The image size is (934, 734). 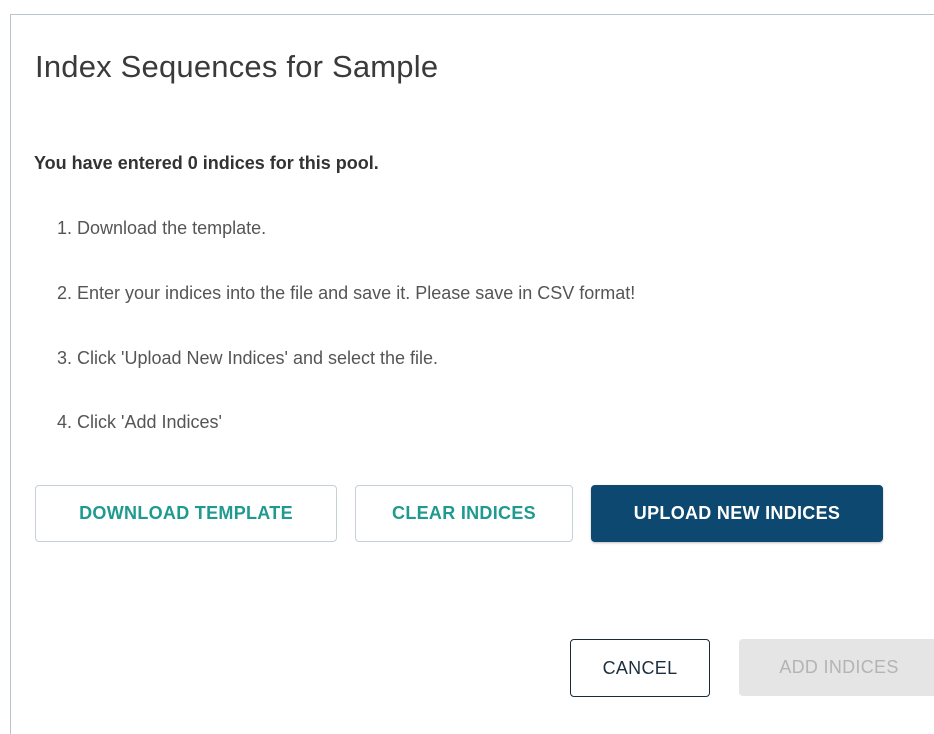 What do you see at coordinates (186, 513) in the screenshot?
I see `download-template-button: DOWNLOAD TEMPLATE` at bounding box center [186, 513].